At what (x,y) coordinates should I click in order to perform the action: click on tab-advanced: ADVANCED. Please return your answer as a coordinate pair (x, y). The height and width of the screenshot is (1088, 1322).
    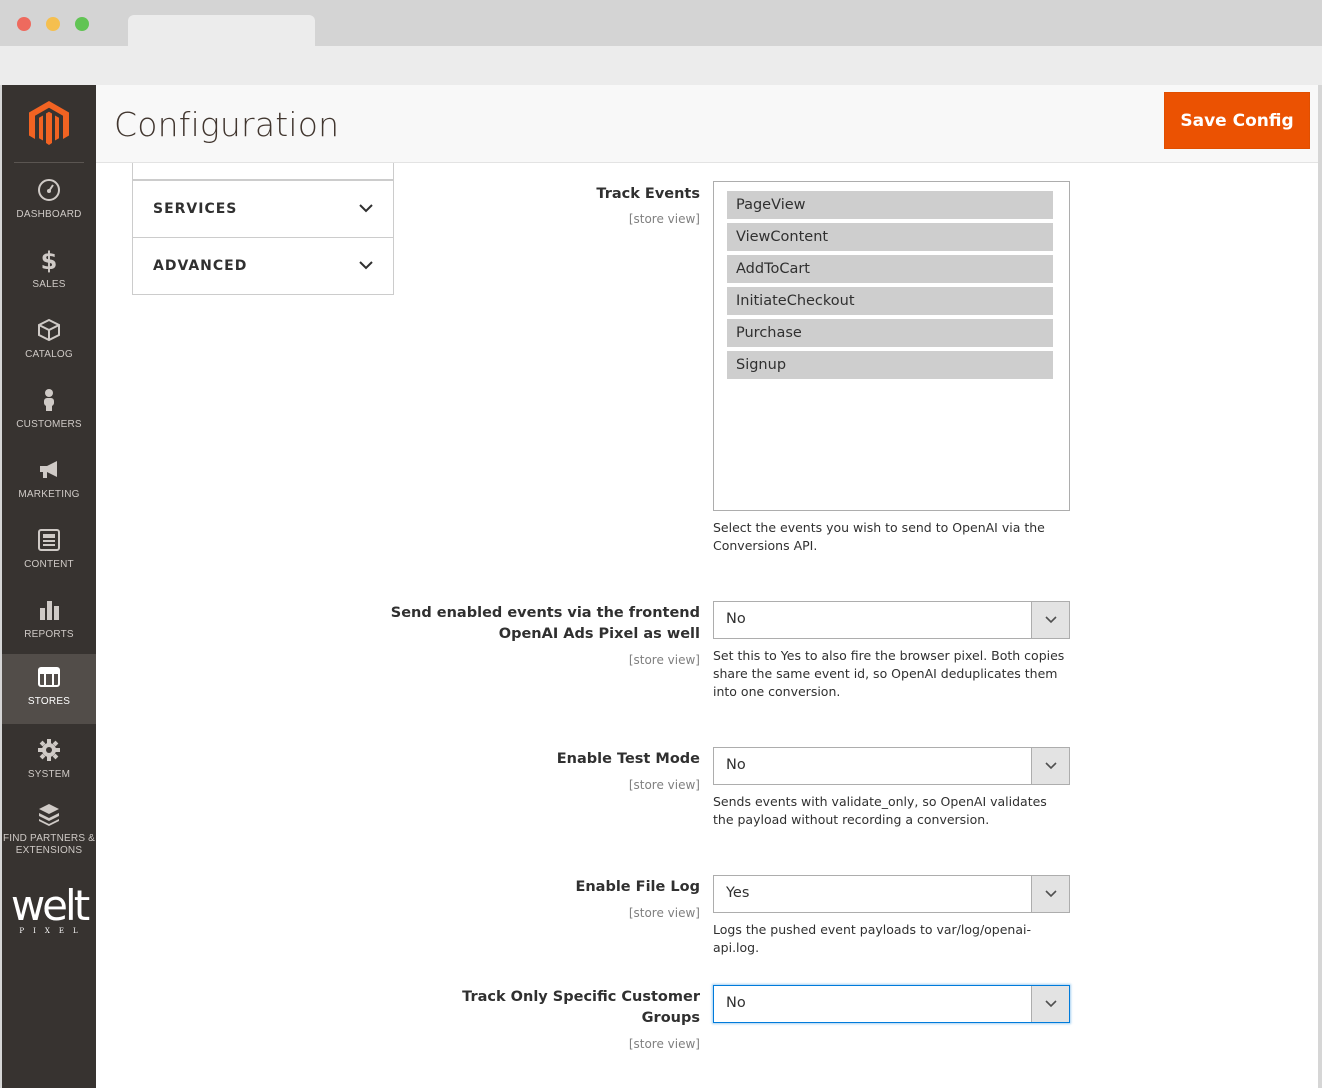
    Looking at the image, I should click on (263, 266).